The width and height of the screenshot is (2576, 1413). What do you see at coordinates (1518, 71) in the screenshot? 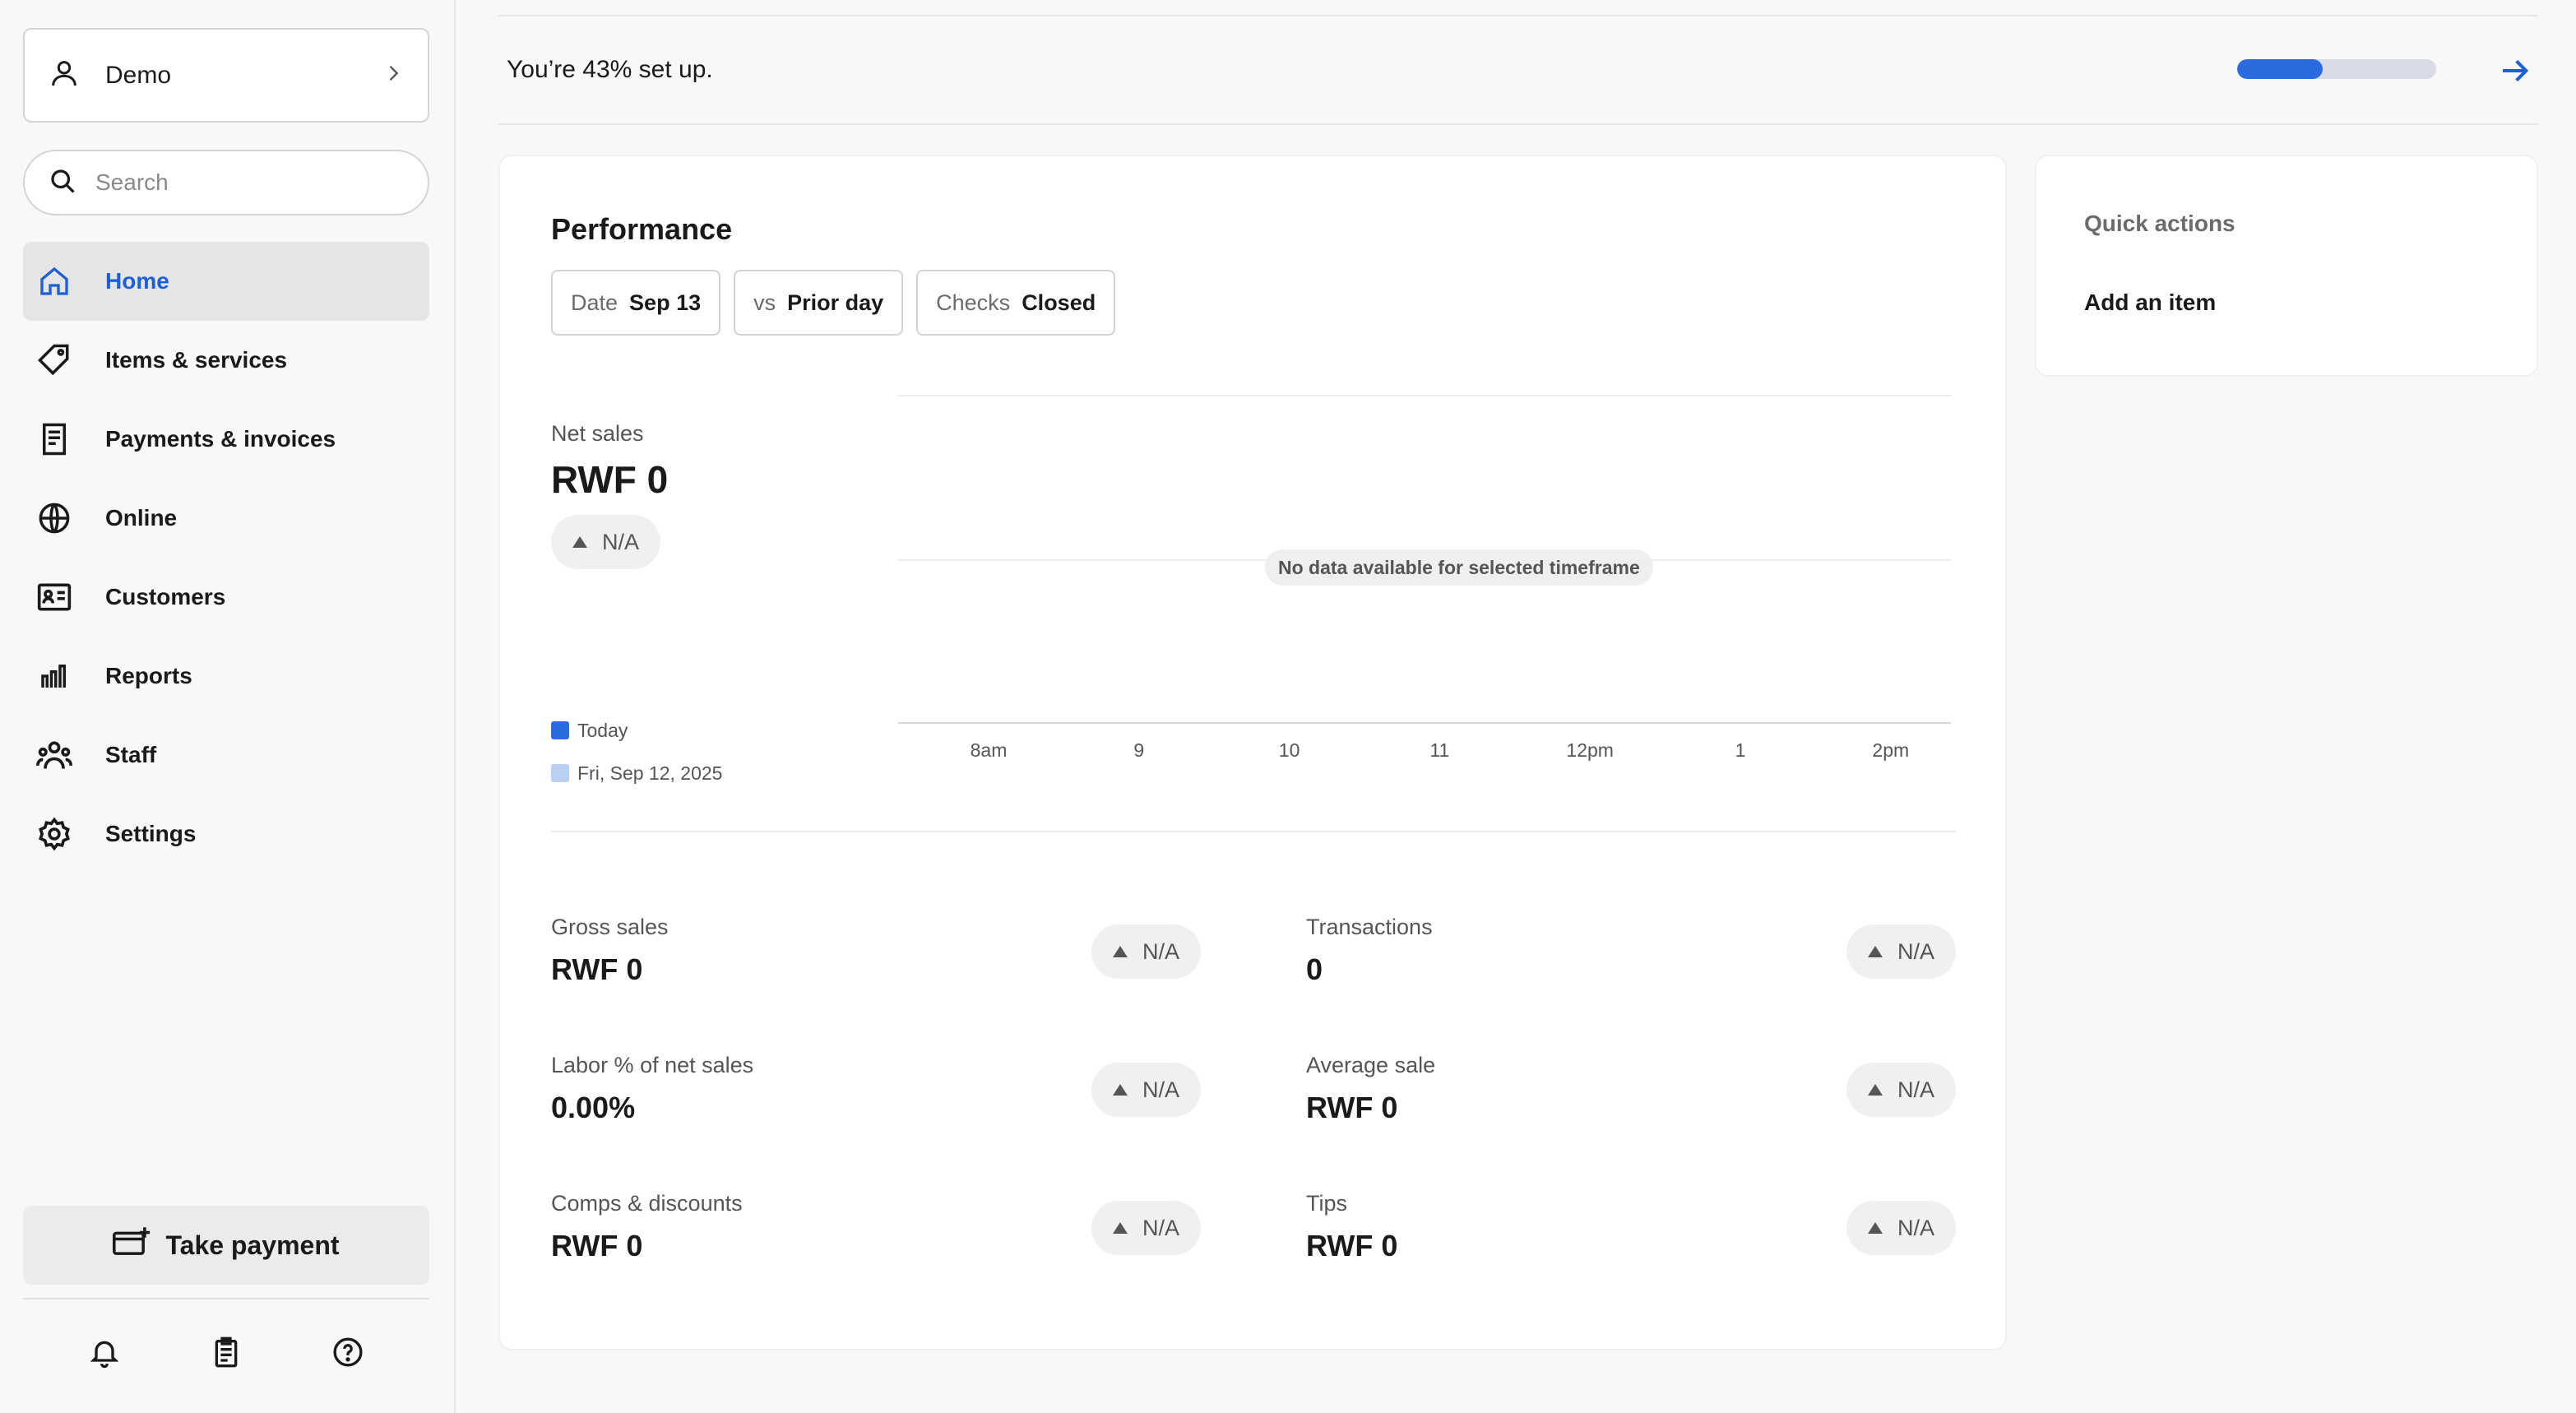
I see `setup-banner: You’re 43% set up.` at bounding box center [1518, 71].